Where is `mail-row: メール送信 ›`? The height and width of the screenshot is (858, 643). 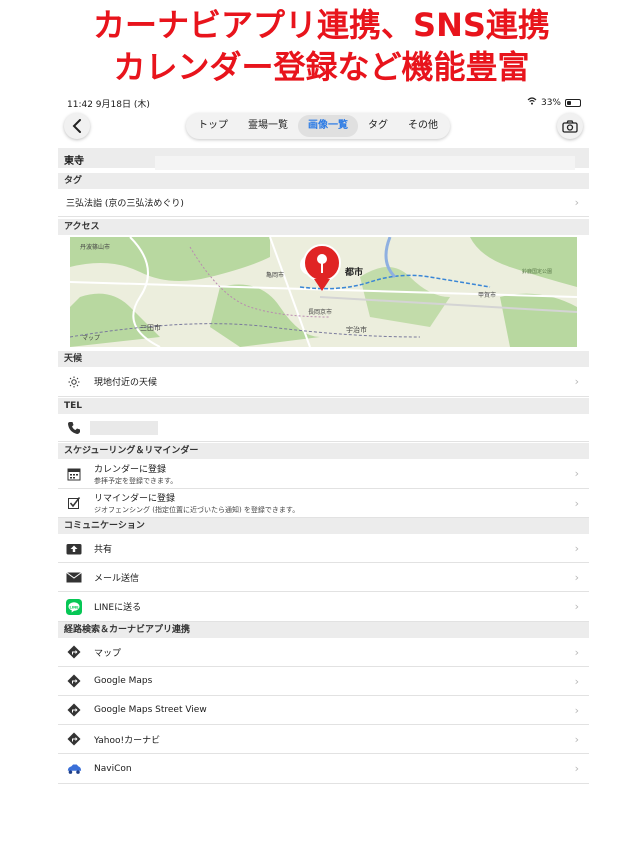
mail-row: メール送信 › is located at coordinates (323, 577).